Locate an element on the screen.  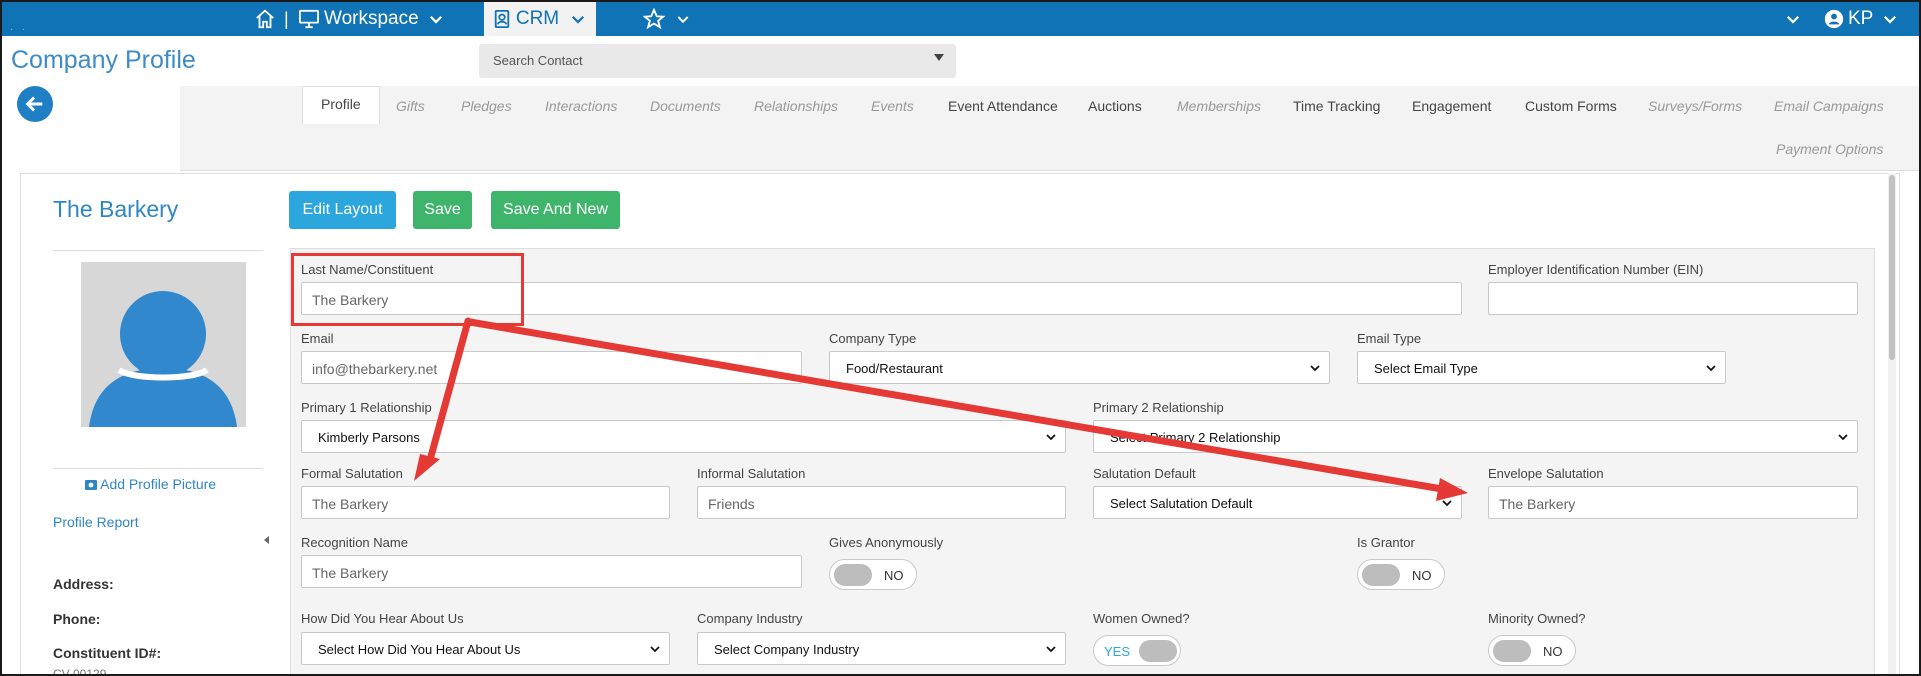
star-icon is located at coordinates (654, 19).